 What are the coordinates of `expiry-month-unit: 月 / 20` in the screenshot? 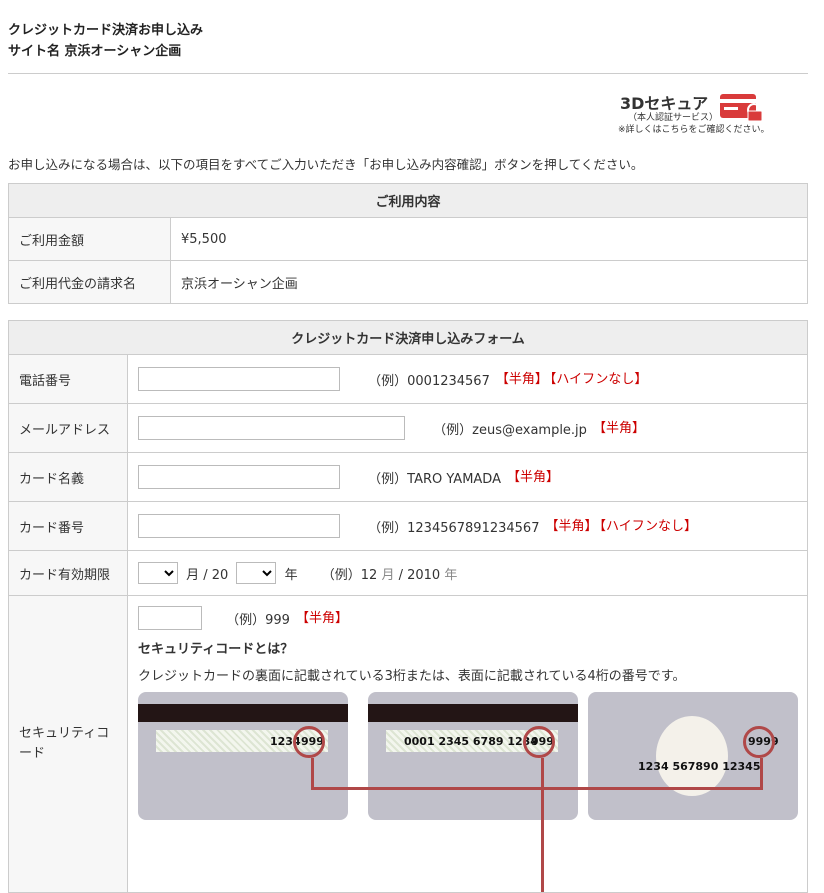 It's located at (207, 575).